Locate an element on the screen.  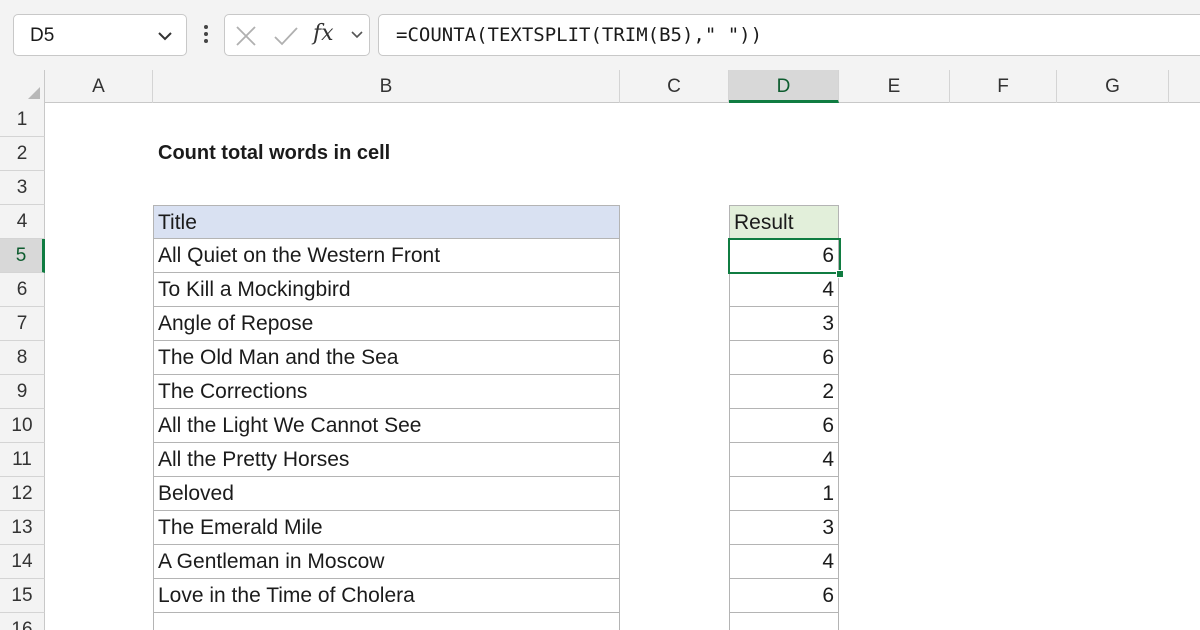
table-row-title-partial is located at coordinates (386, 621).